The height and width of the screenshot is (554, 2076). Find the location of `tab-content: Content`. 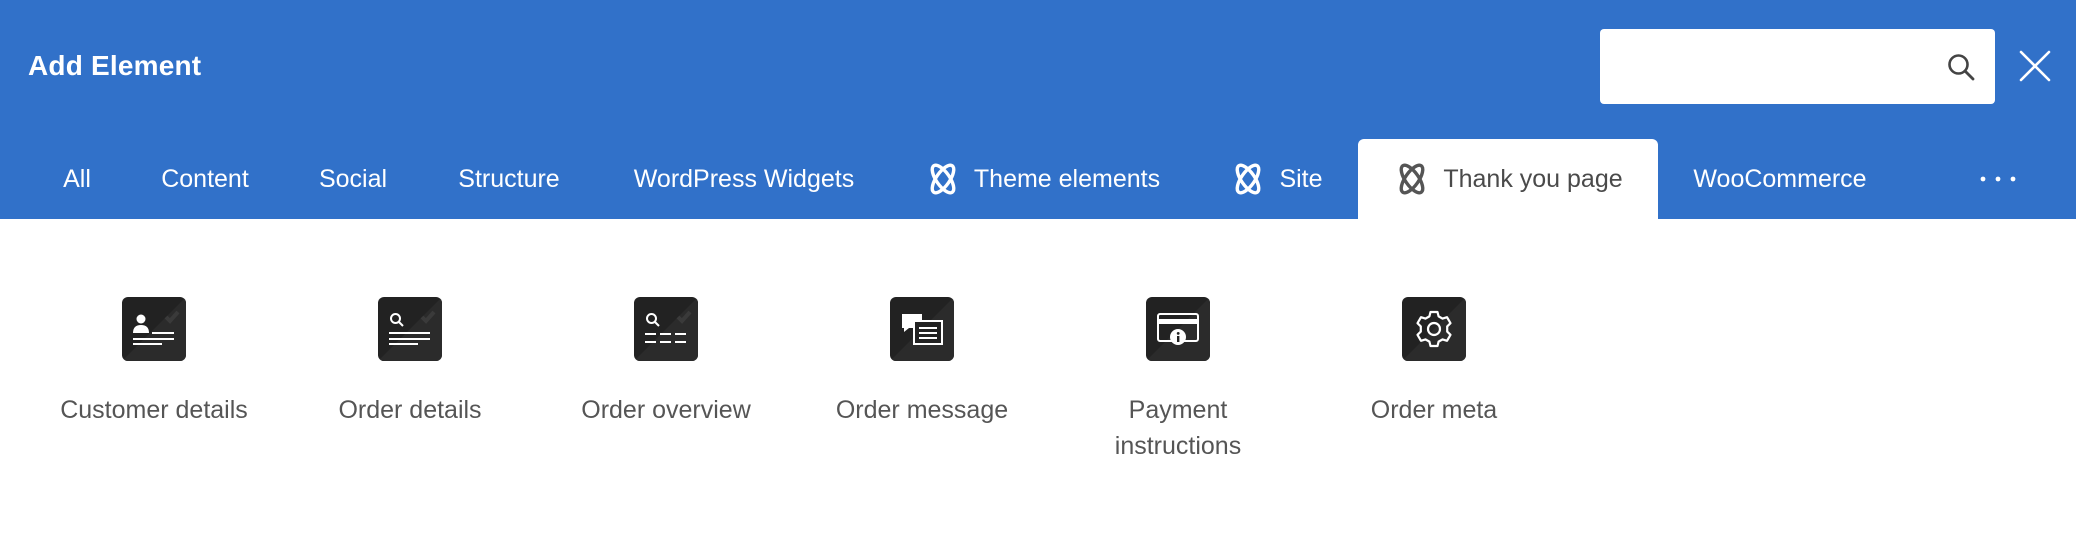

tab-content: Content is located at coordinates (205, 179).